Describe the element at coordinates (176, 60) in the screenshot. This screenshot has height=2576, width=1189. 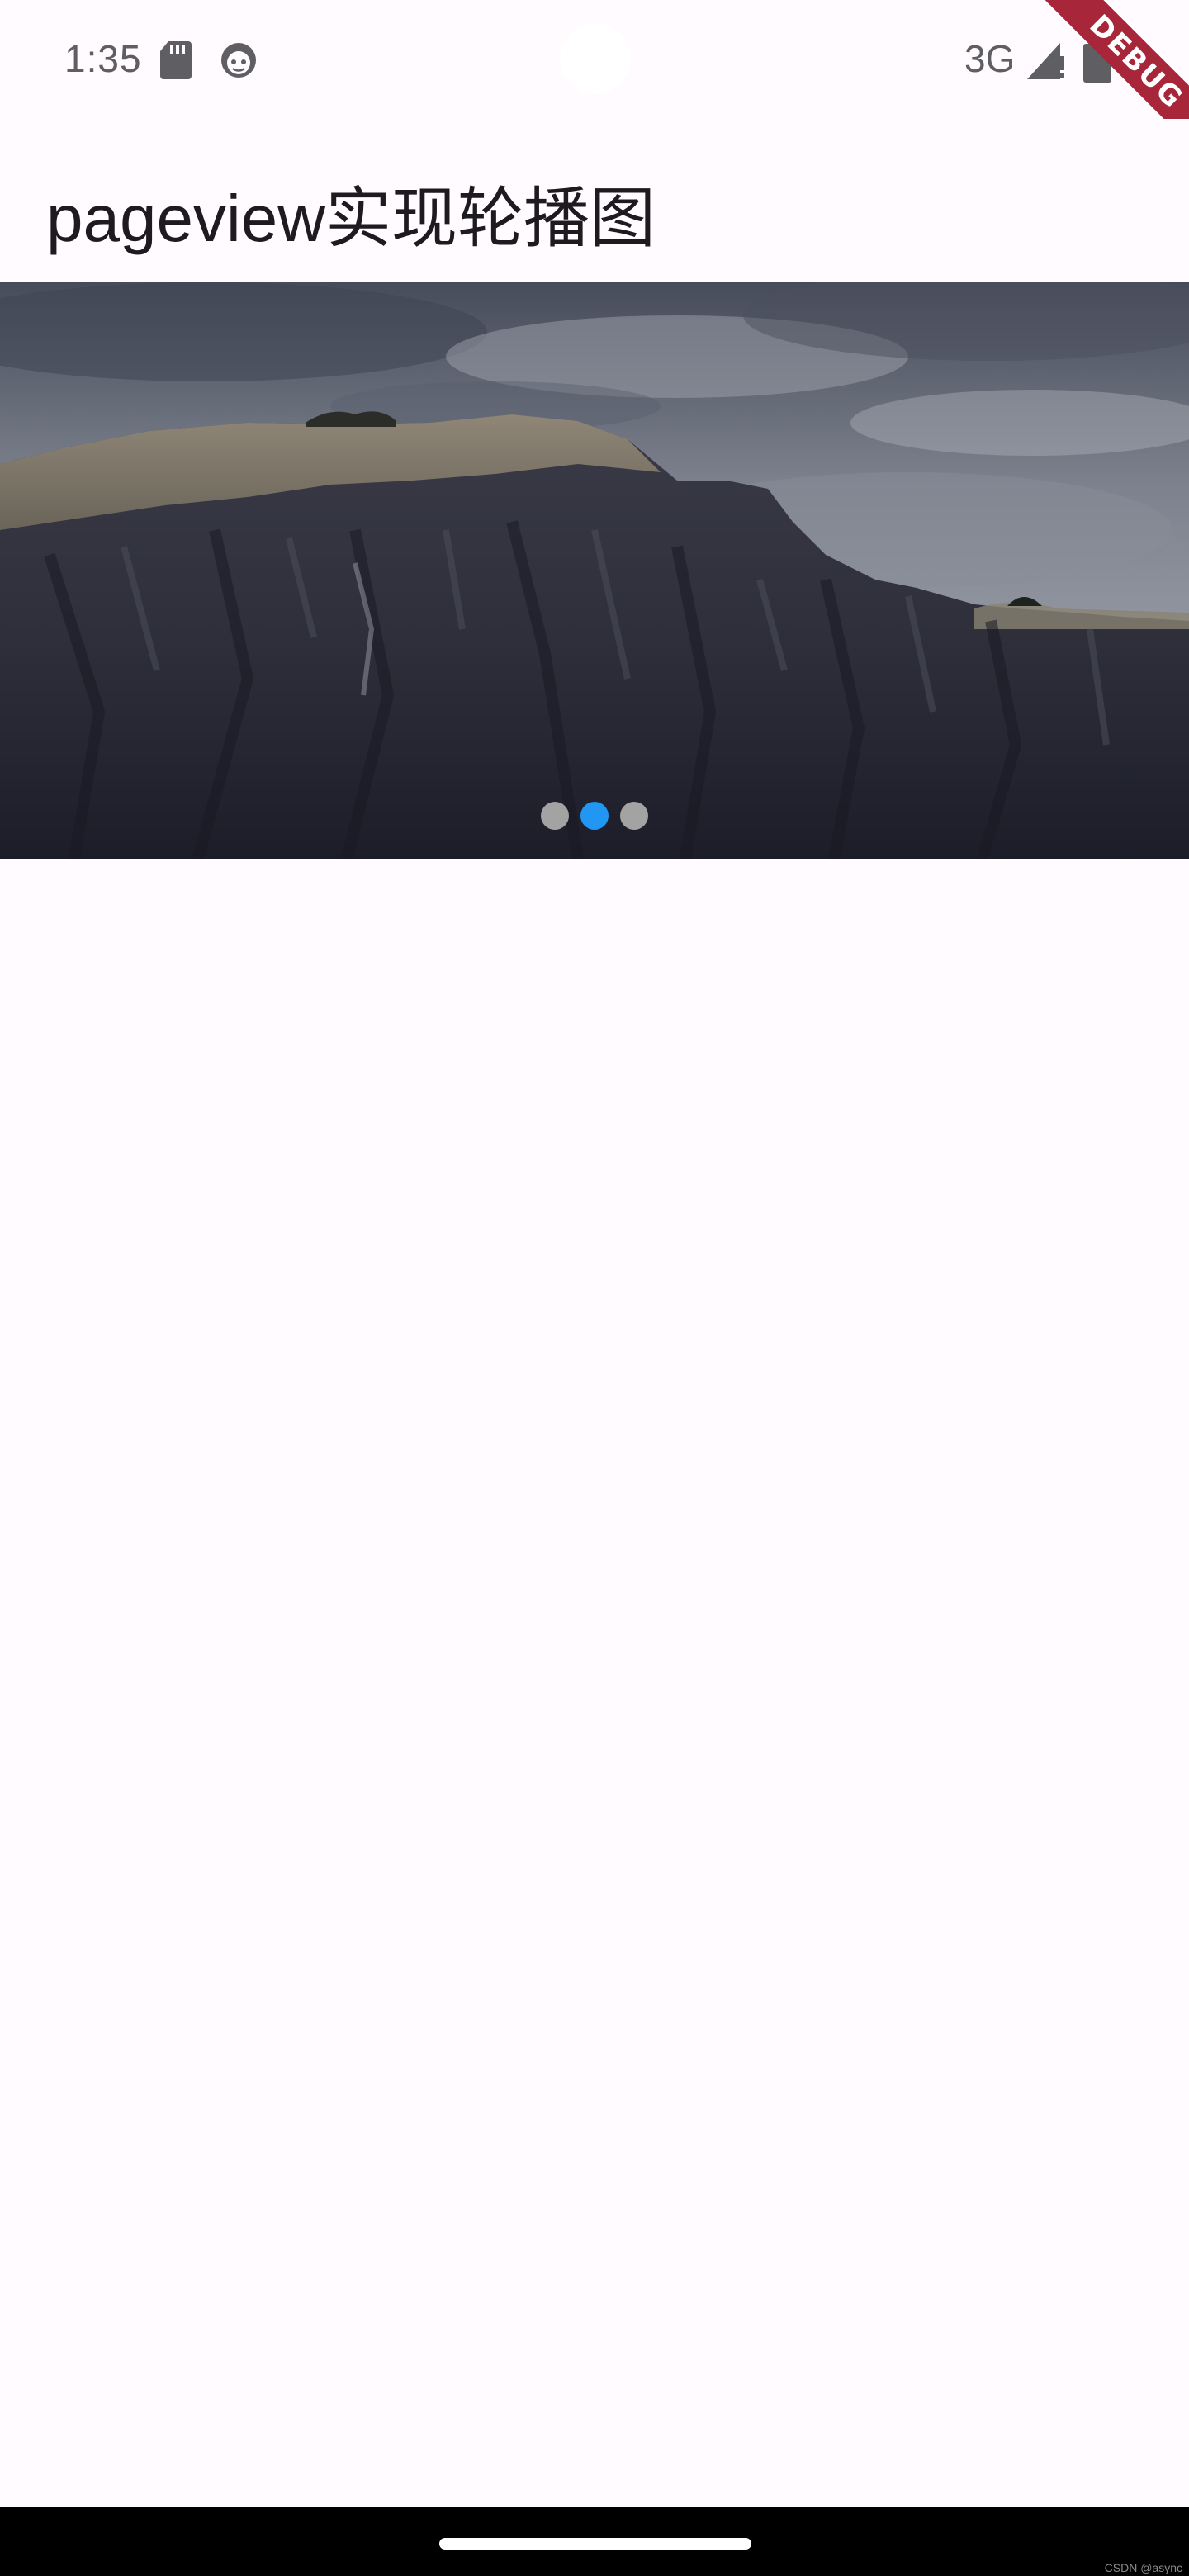
I see `sd-card-icon` at that location.